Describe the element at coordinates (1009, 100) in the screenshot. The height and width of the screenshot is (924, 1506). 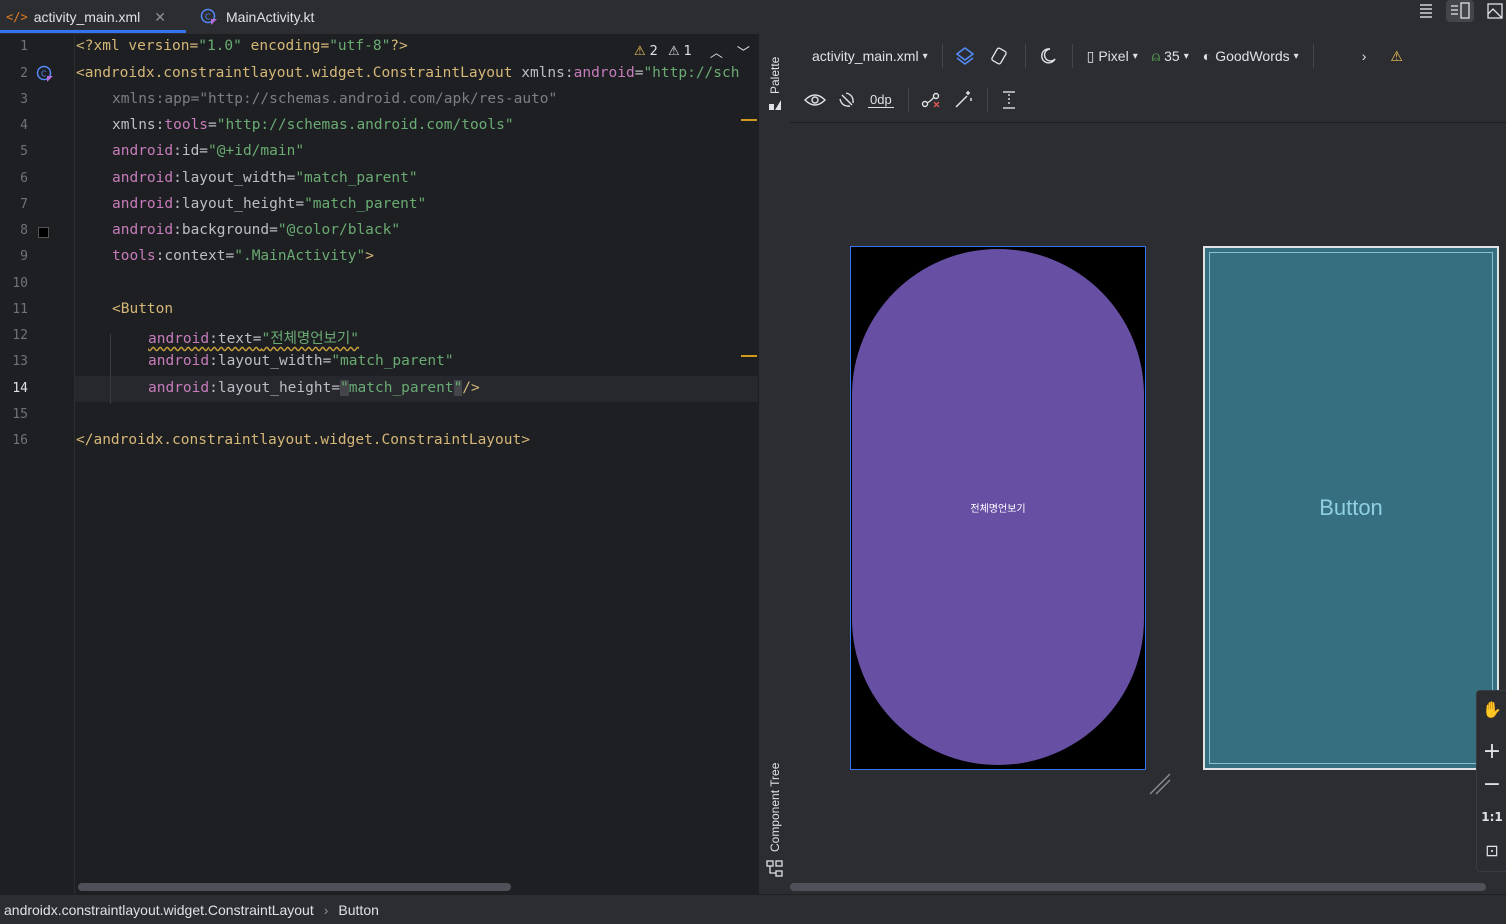
I see `guidelines-icon` at that location.